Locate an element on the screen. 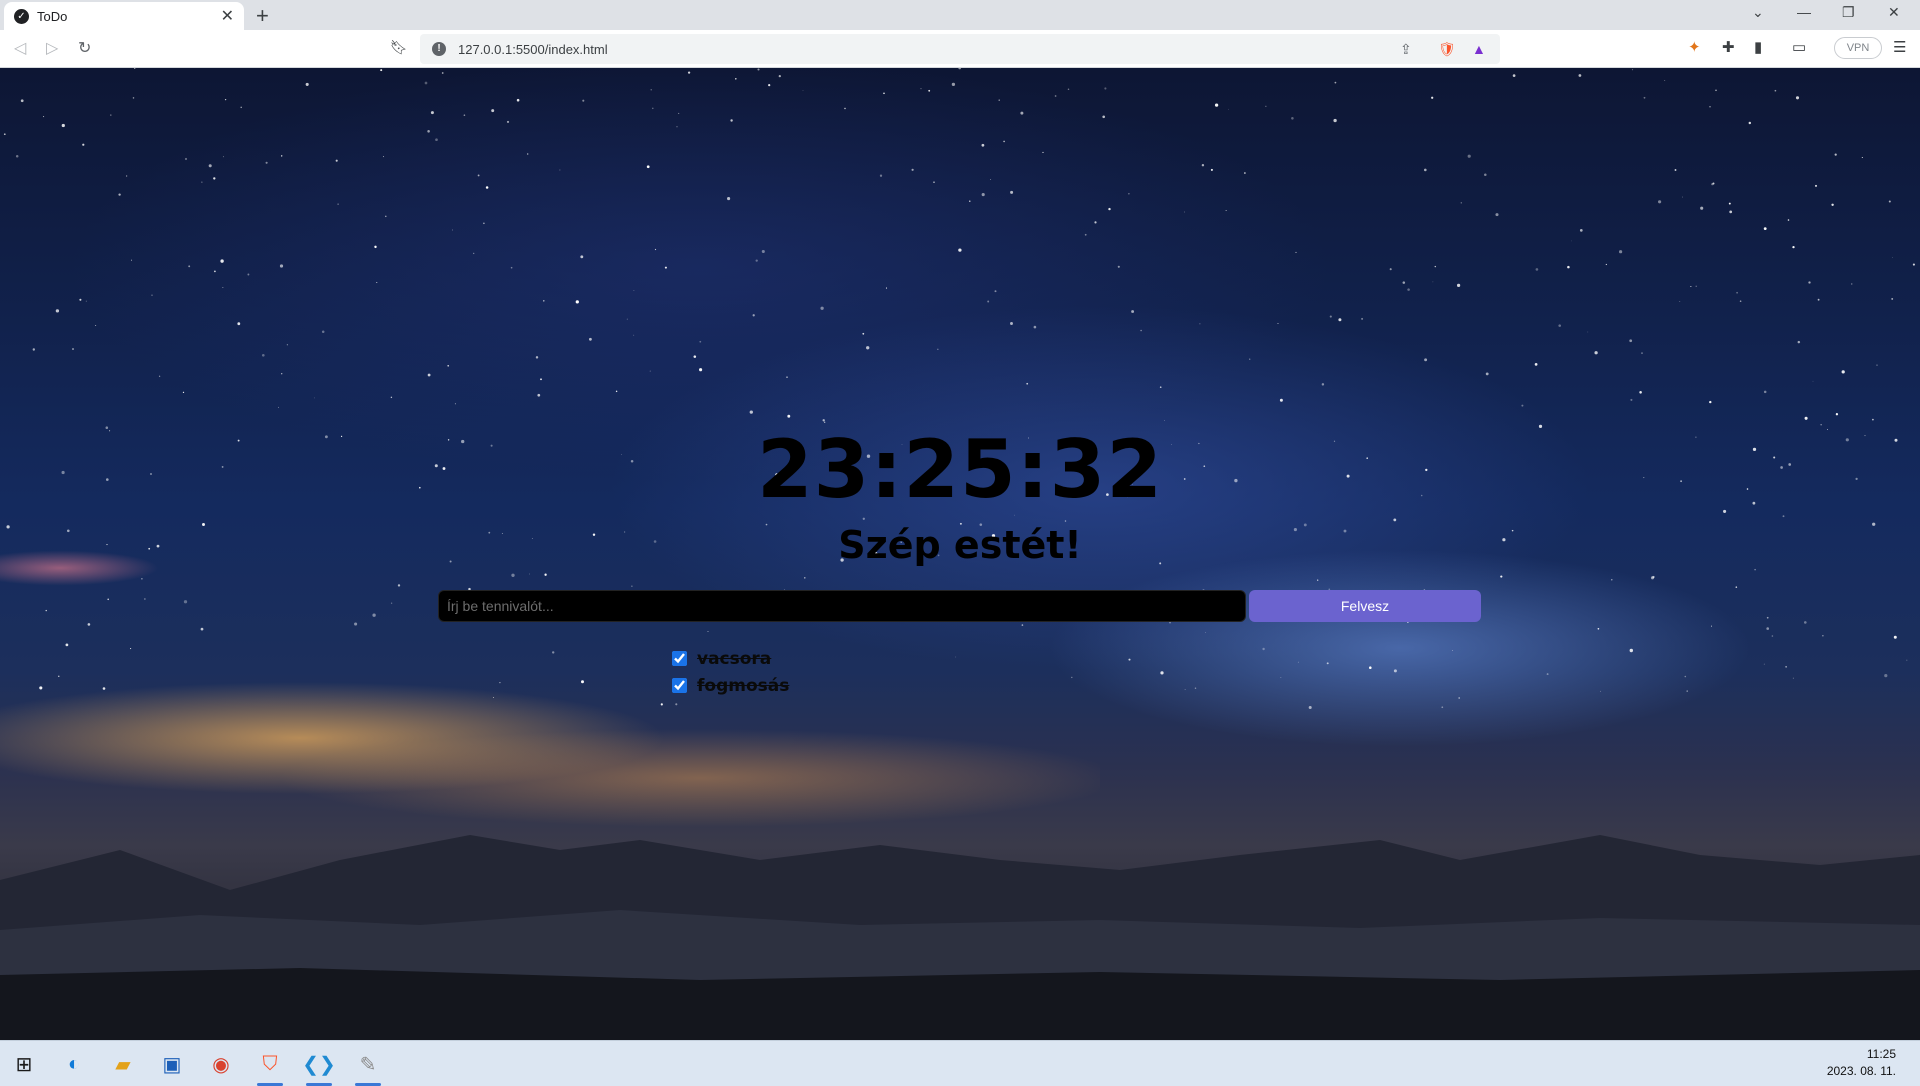  share-icon: ⇪ is located at coordinates (1406, 49).